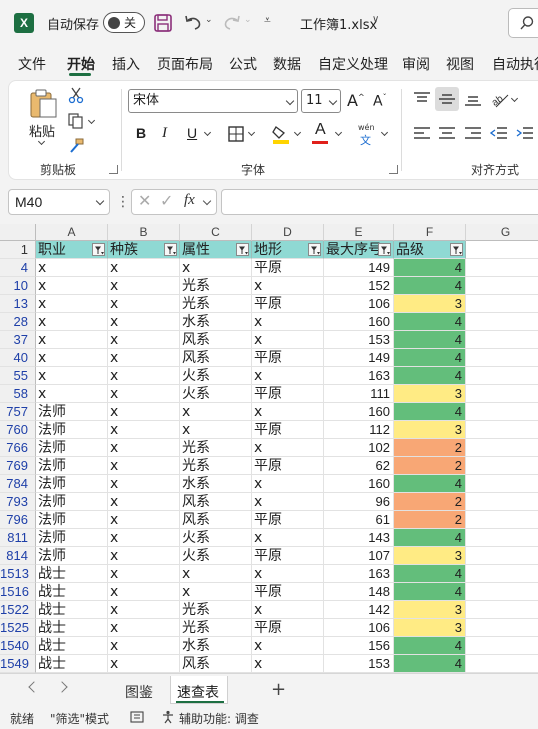 This screenshot has width=538, height=729. I want to click on column-header-a: A, so click(72, 232).